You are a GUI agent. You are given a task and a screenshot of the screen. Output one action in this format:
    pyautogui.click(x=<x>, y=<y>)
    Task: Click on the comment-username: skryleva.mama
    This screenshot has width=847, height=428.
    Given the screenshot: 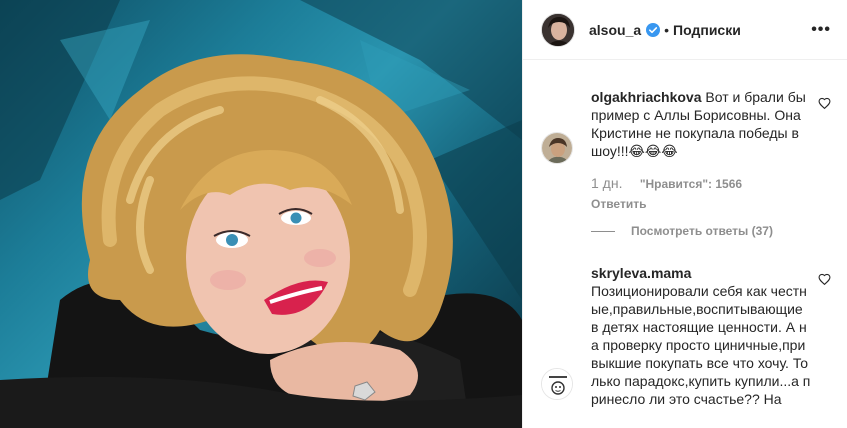 What is the action you would take?
    pyautogui.click(x=641, y=273)
    